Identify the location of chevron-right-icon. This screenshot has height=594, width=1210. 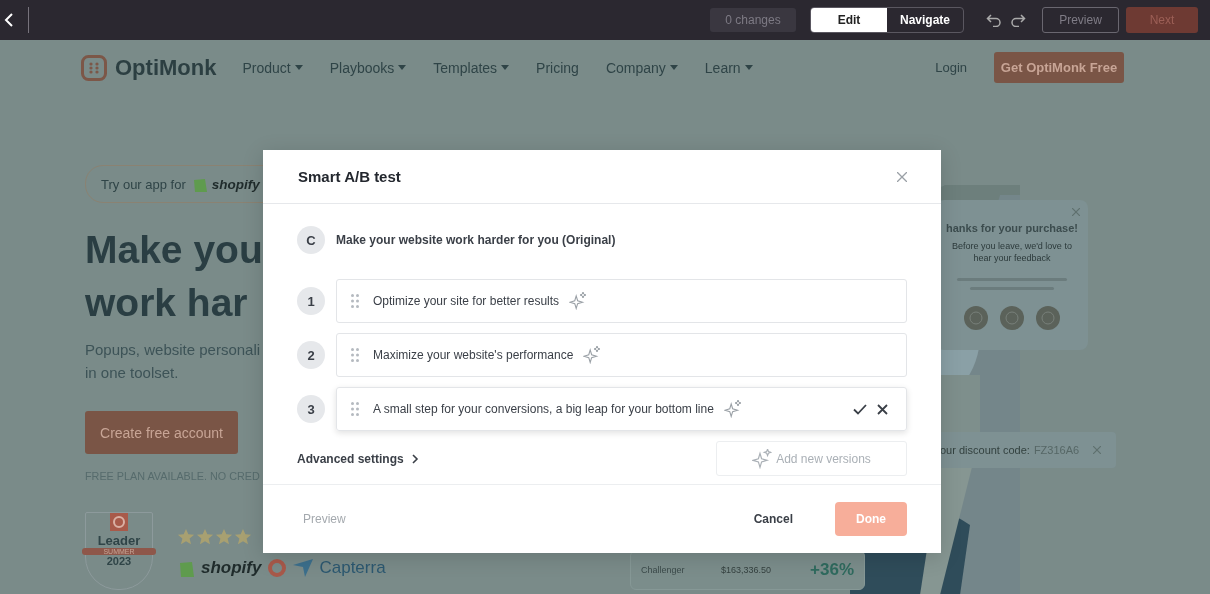
(415, 458).